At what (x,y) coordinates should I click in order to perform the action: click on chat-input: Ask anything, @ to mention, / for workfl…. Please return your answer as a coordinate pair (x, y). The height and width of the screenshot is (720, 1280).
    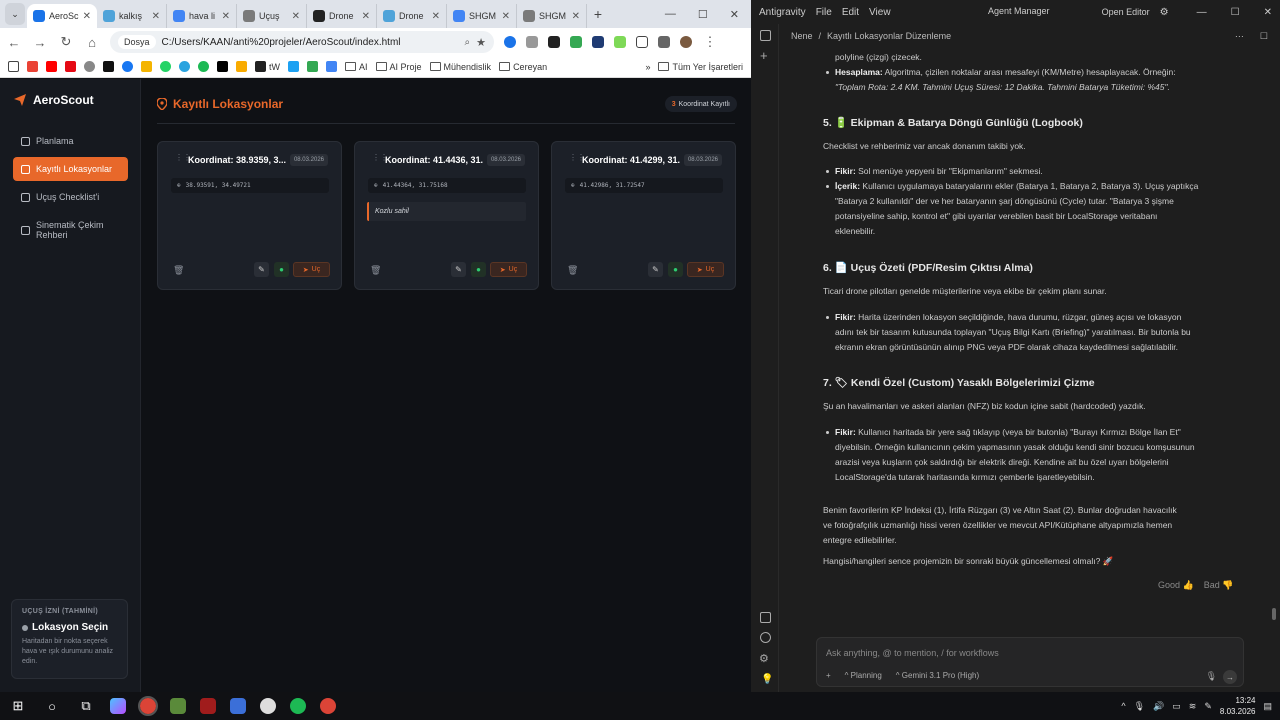
    Looking at the image, I should click on (1030, 662).